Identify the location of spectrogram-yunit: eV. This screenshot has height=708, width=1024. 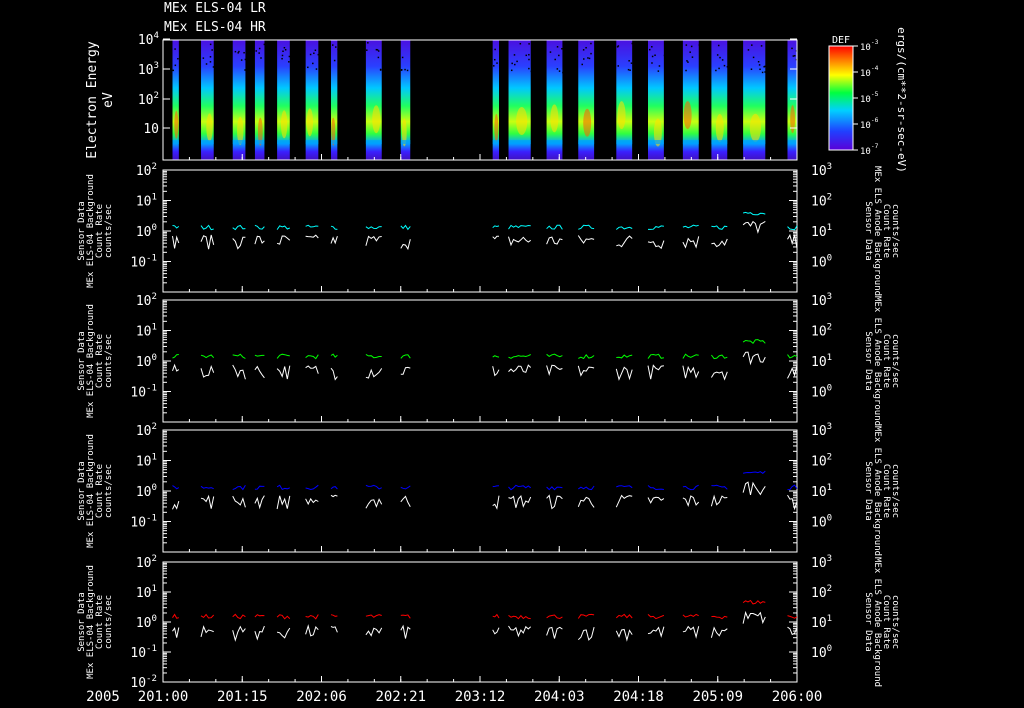
(108, 100).